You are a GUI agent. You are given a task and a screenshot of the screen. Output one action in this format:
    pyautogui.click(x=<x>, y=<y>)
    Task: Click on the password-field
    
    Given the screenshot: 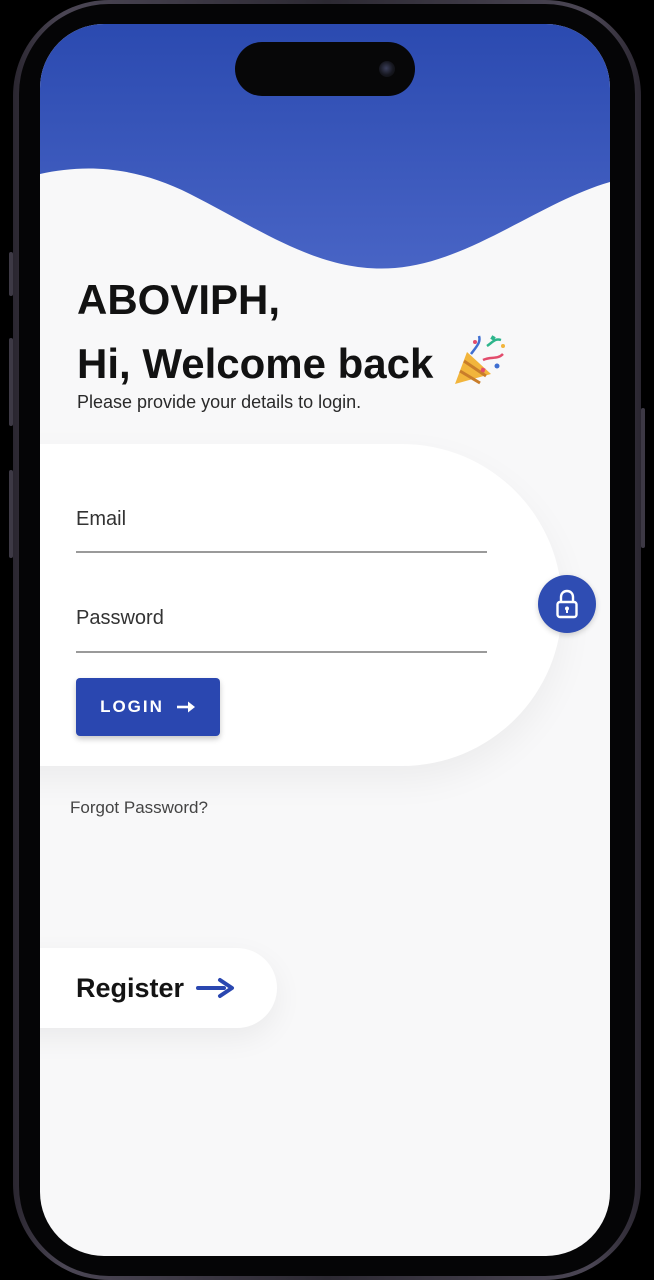 What is the action you would take?
    pyautogui.click(x=281, y=652)
    